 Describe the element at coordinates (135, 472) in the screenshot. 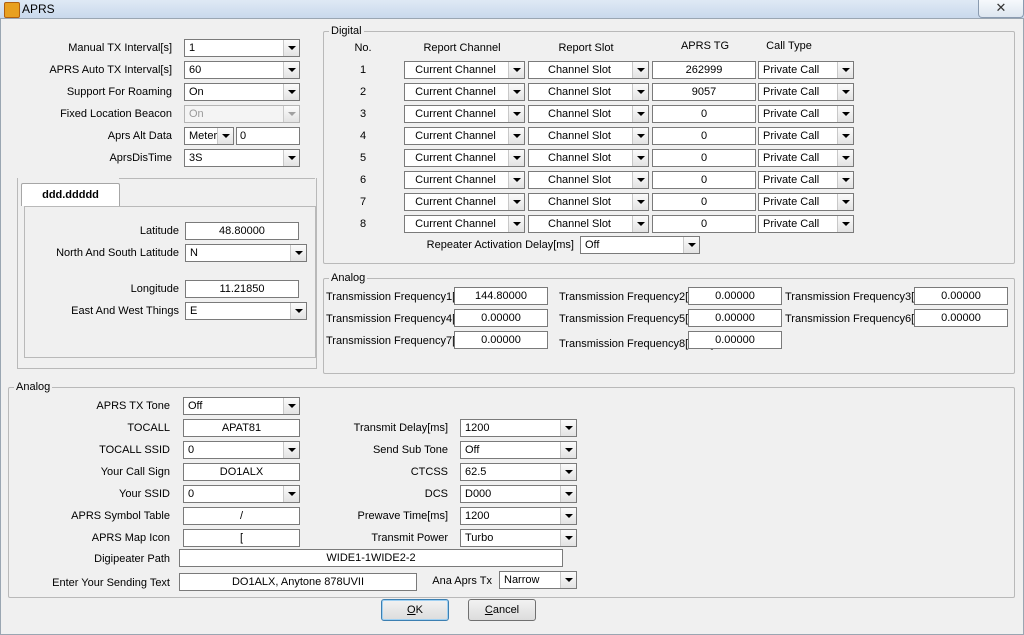

I see `call-sign-label: Your Call Sign` at that location.